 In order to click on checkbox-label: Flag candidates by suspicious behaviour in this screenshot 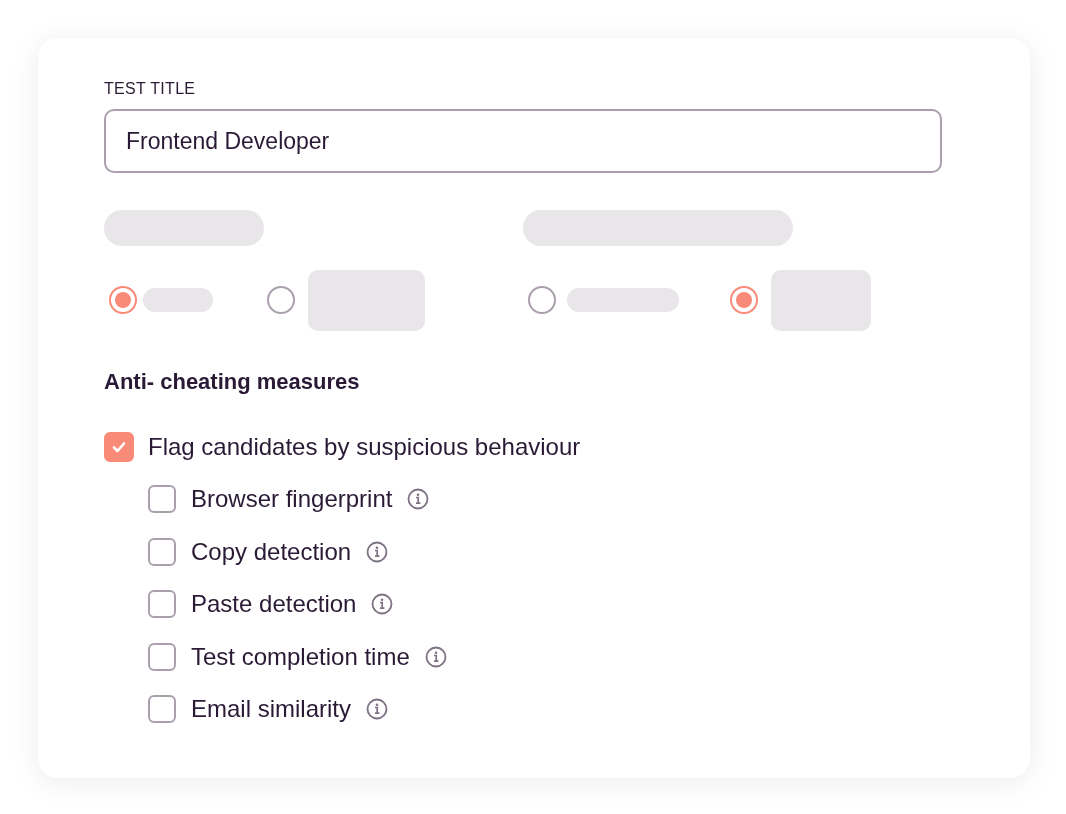, I will do `click(364, 447)`.